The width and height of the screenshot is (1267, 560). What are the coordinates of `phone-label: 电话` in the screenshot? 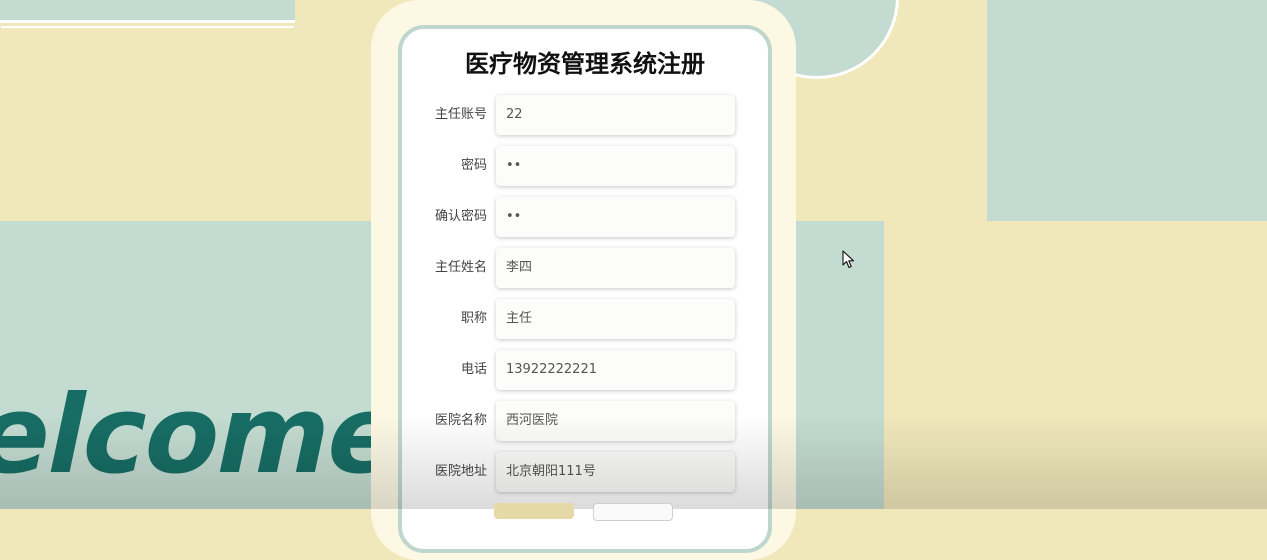 It's located at (473, 369).